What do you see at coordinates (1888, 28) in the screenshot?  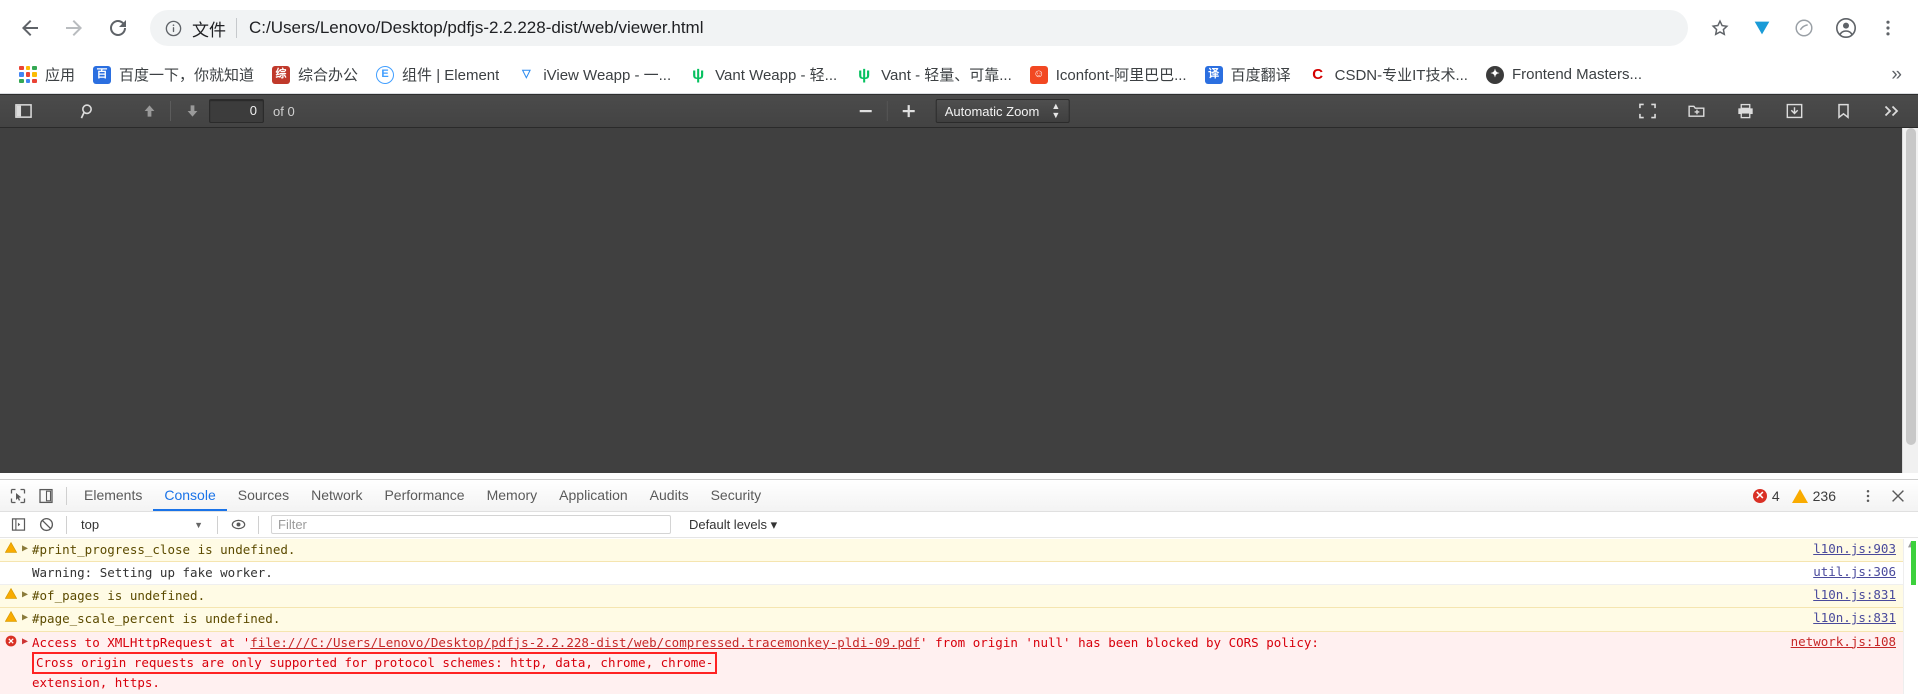 I see `chrome-menu-button` at bounding box center [1888, 28].